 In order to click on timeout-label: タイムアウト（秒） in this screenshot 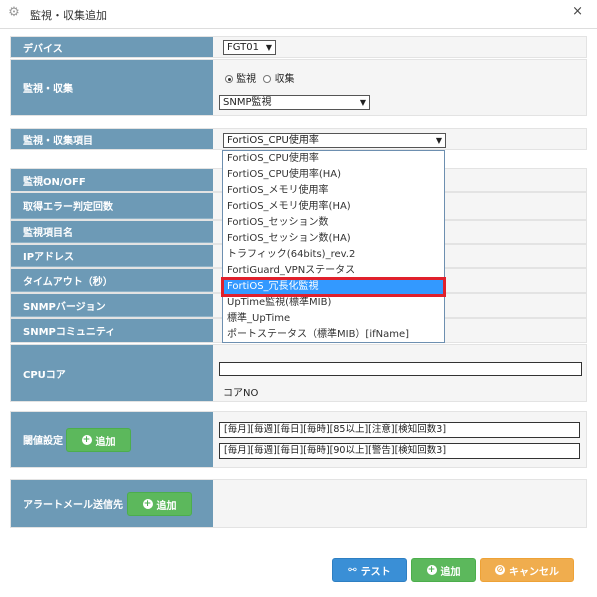, I will do `click(112, 280)`.